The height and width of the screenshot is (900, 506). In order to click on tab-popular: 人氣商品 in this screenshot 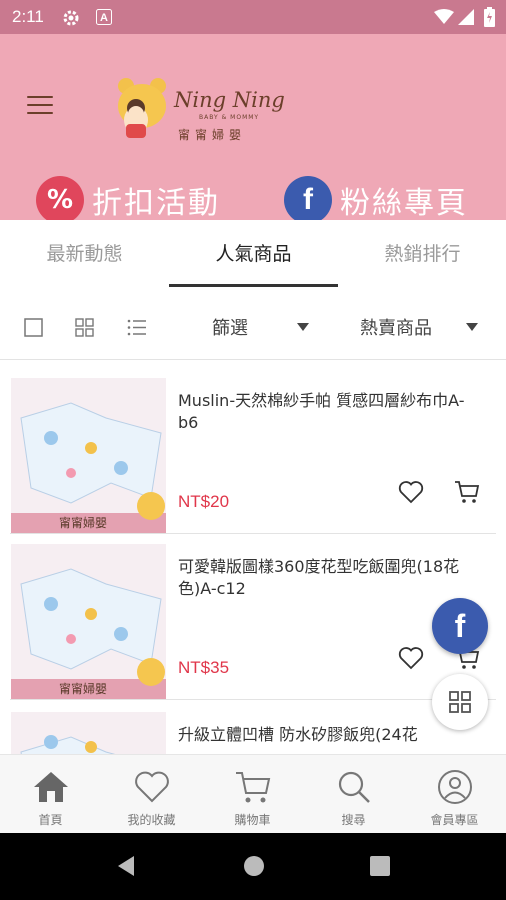, I will do `click(253, 254)`.